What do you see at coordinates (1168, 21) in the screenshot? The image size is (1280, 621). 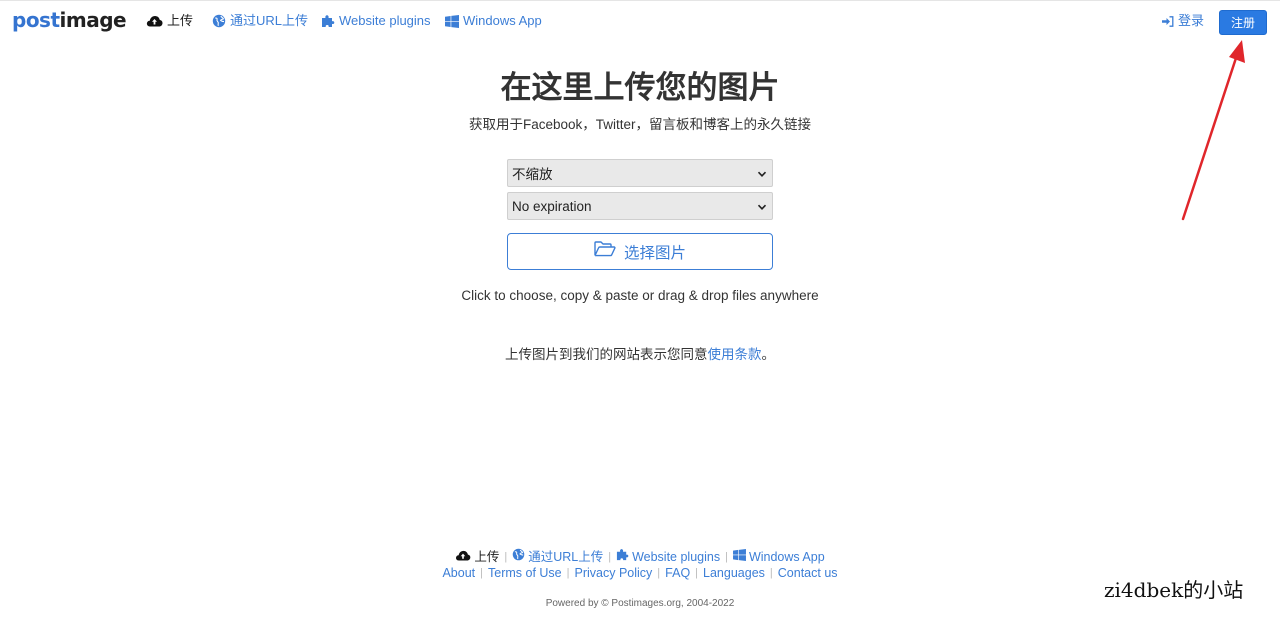 I see `sign-in-icon` at bounding box center [1168, 21].